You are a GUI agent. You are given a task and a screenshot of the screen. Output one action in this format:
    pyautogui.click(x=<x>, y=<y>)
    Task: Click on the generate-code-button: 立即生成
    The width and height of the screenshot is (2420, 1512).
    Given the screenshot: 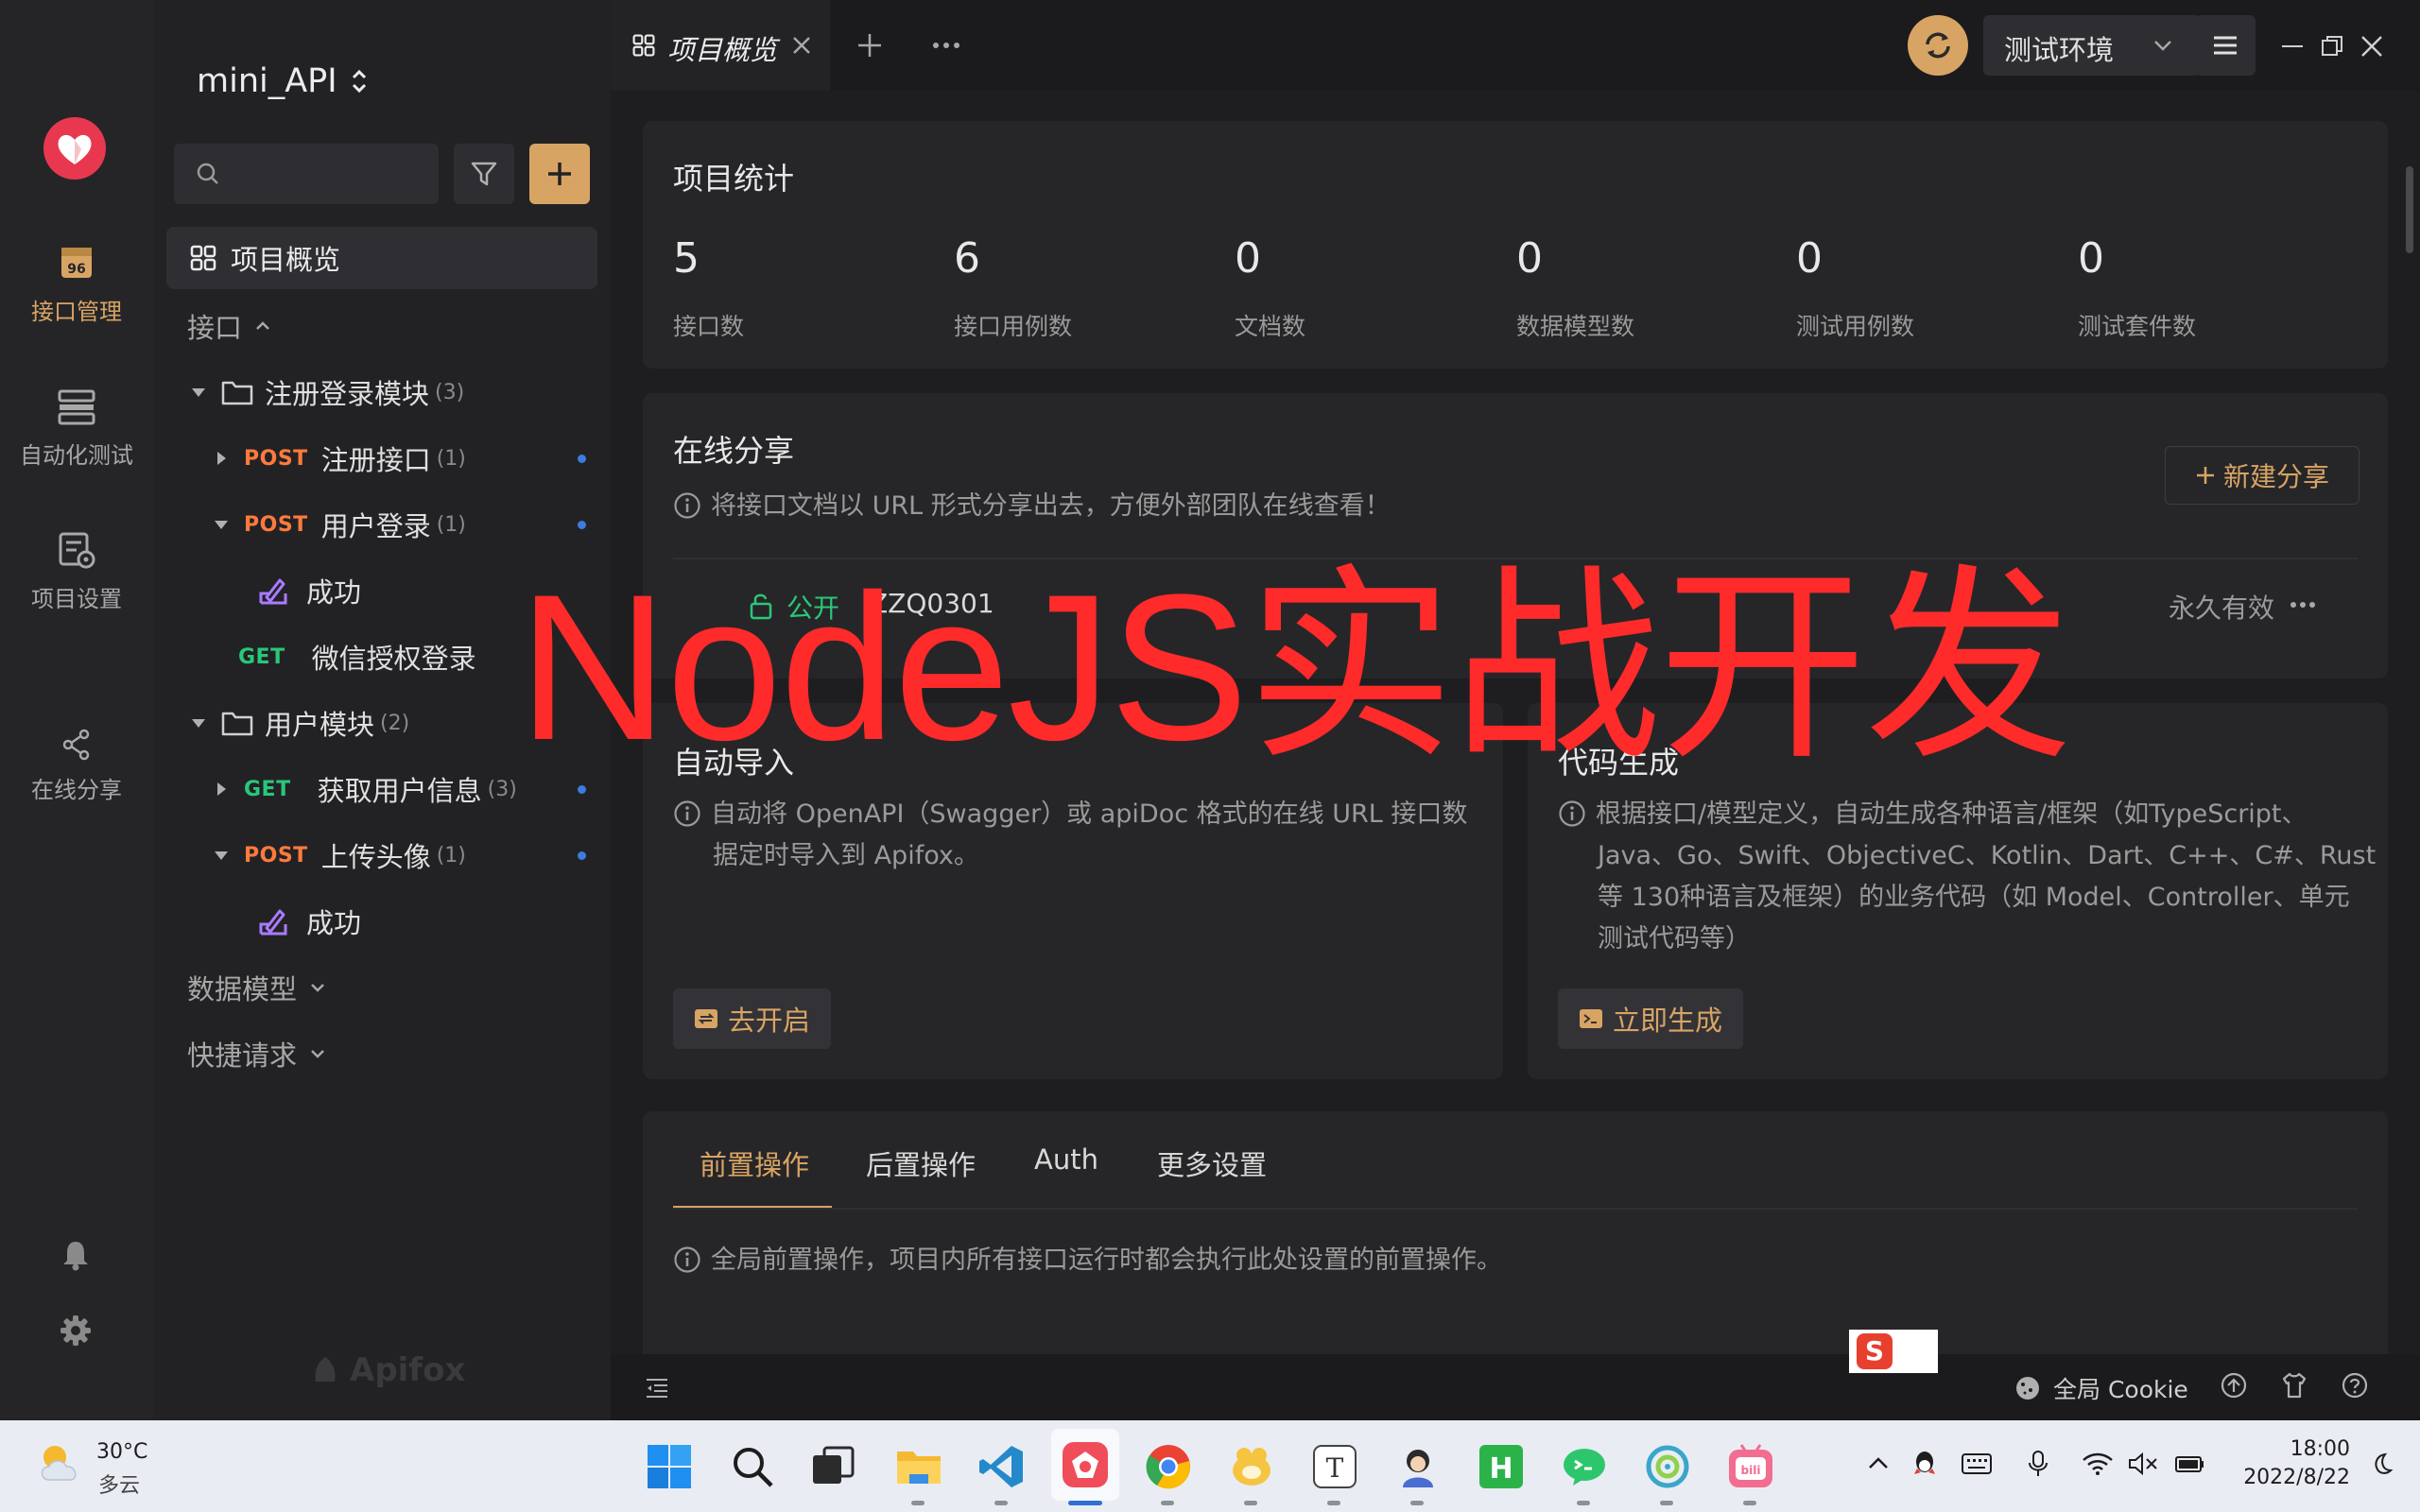 What is the action you would take?
    pyautogui.click(x=1651, y=1018)
    